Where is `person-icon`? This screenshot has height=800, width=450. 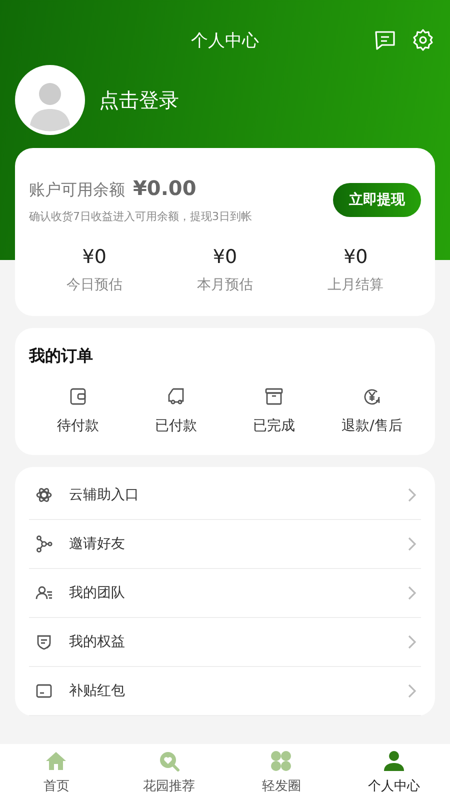 person-icon is located at coordinates (394, 761).